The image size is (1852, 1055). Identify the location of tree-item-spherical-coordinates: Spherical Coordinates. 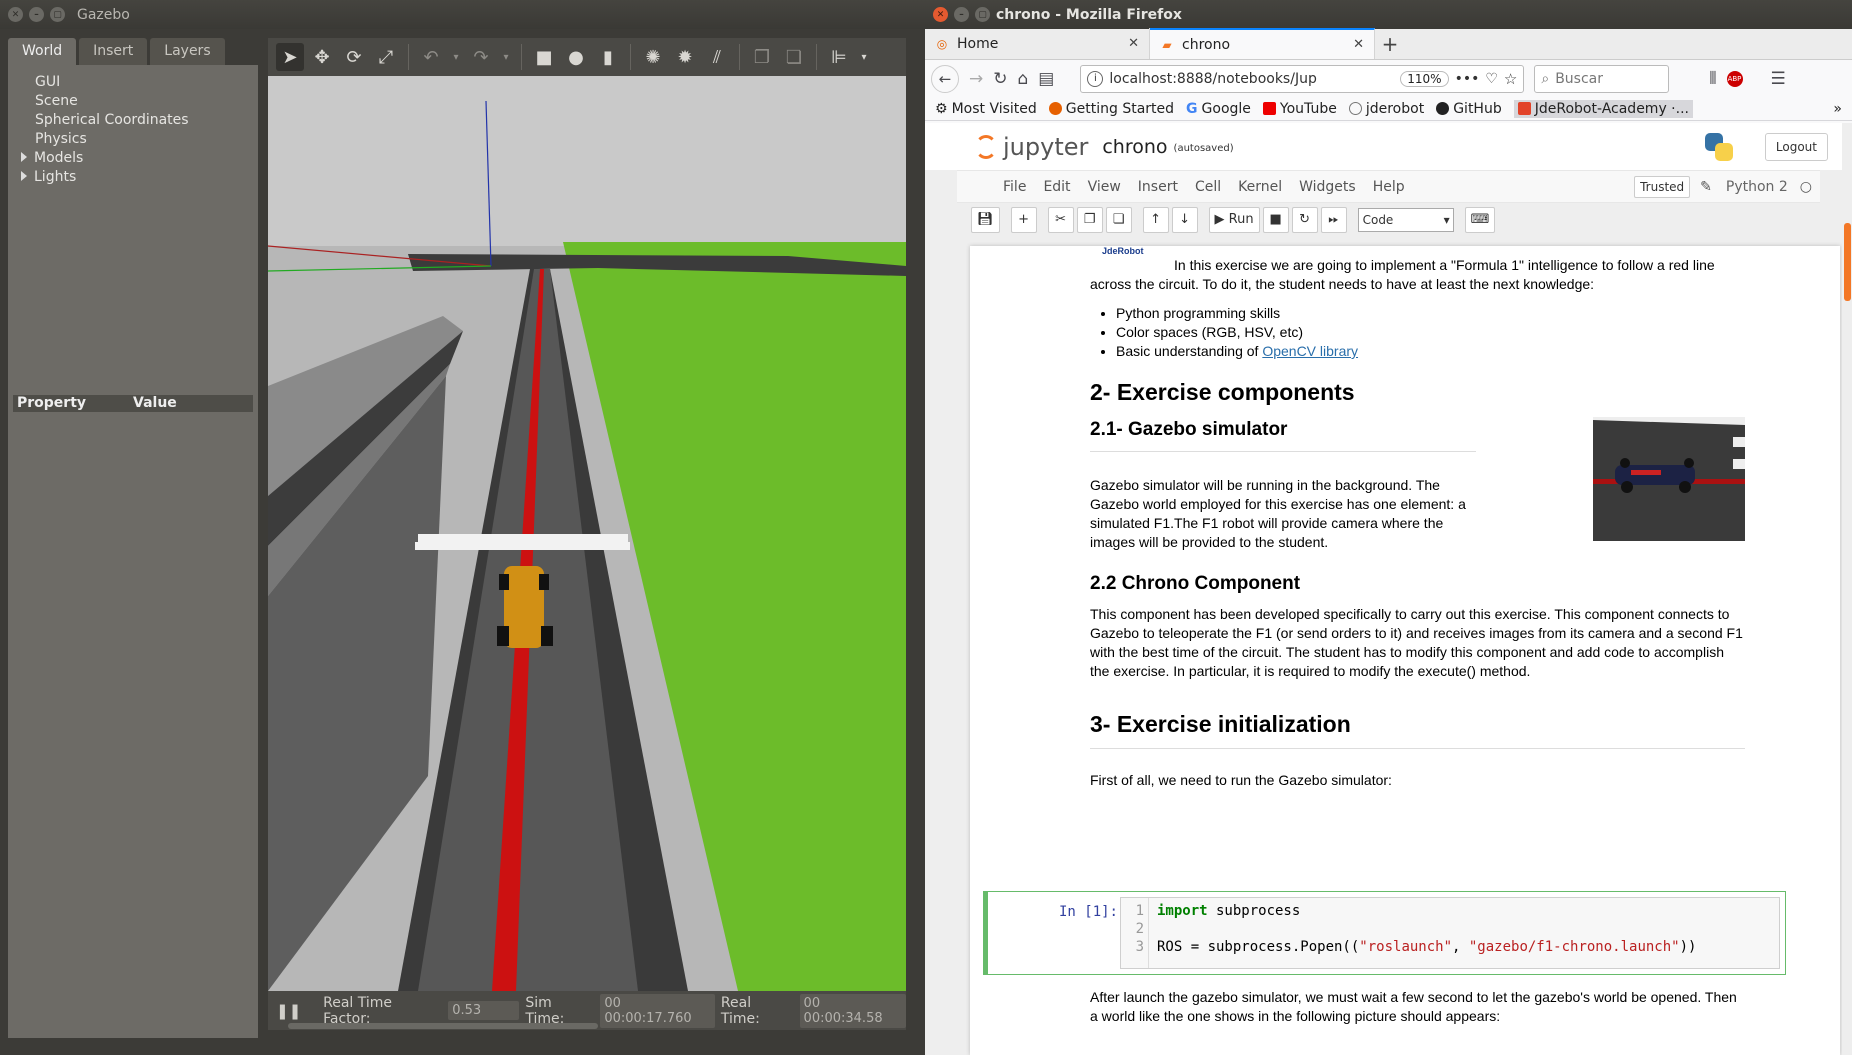
(146, 120).